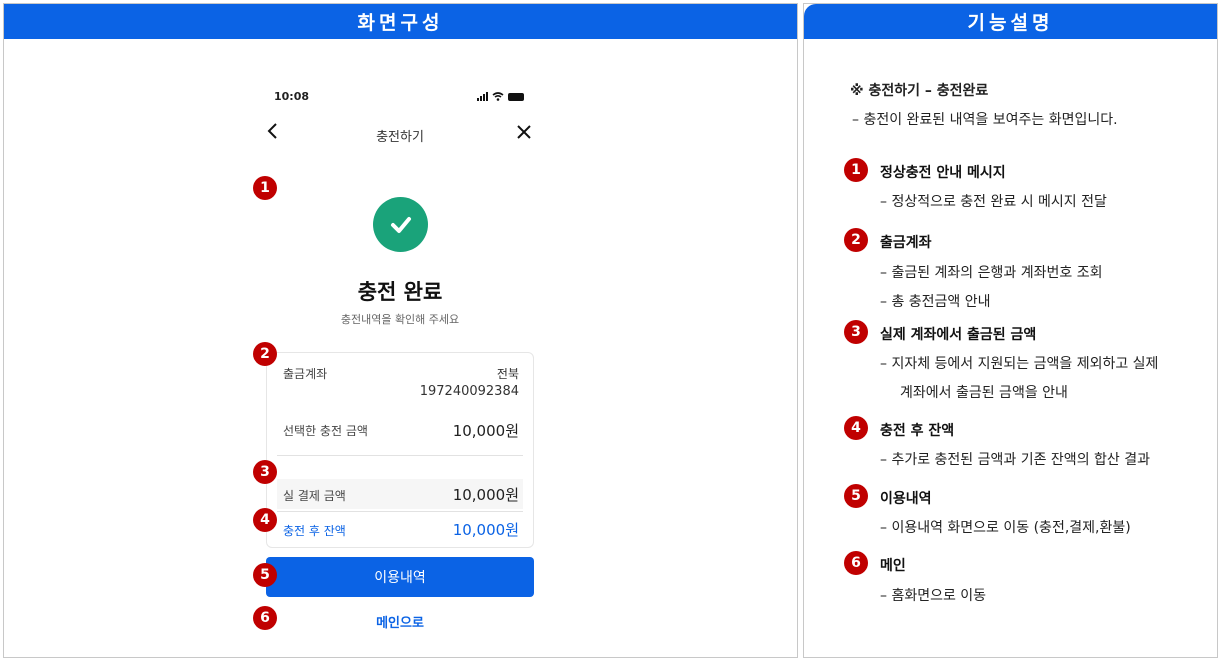  Describe the element at coordinates (935, 302) in the screenshot. I see `desc-item-sub: – 총 충전금액 안내` at that location.